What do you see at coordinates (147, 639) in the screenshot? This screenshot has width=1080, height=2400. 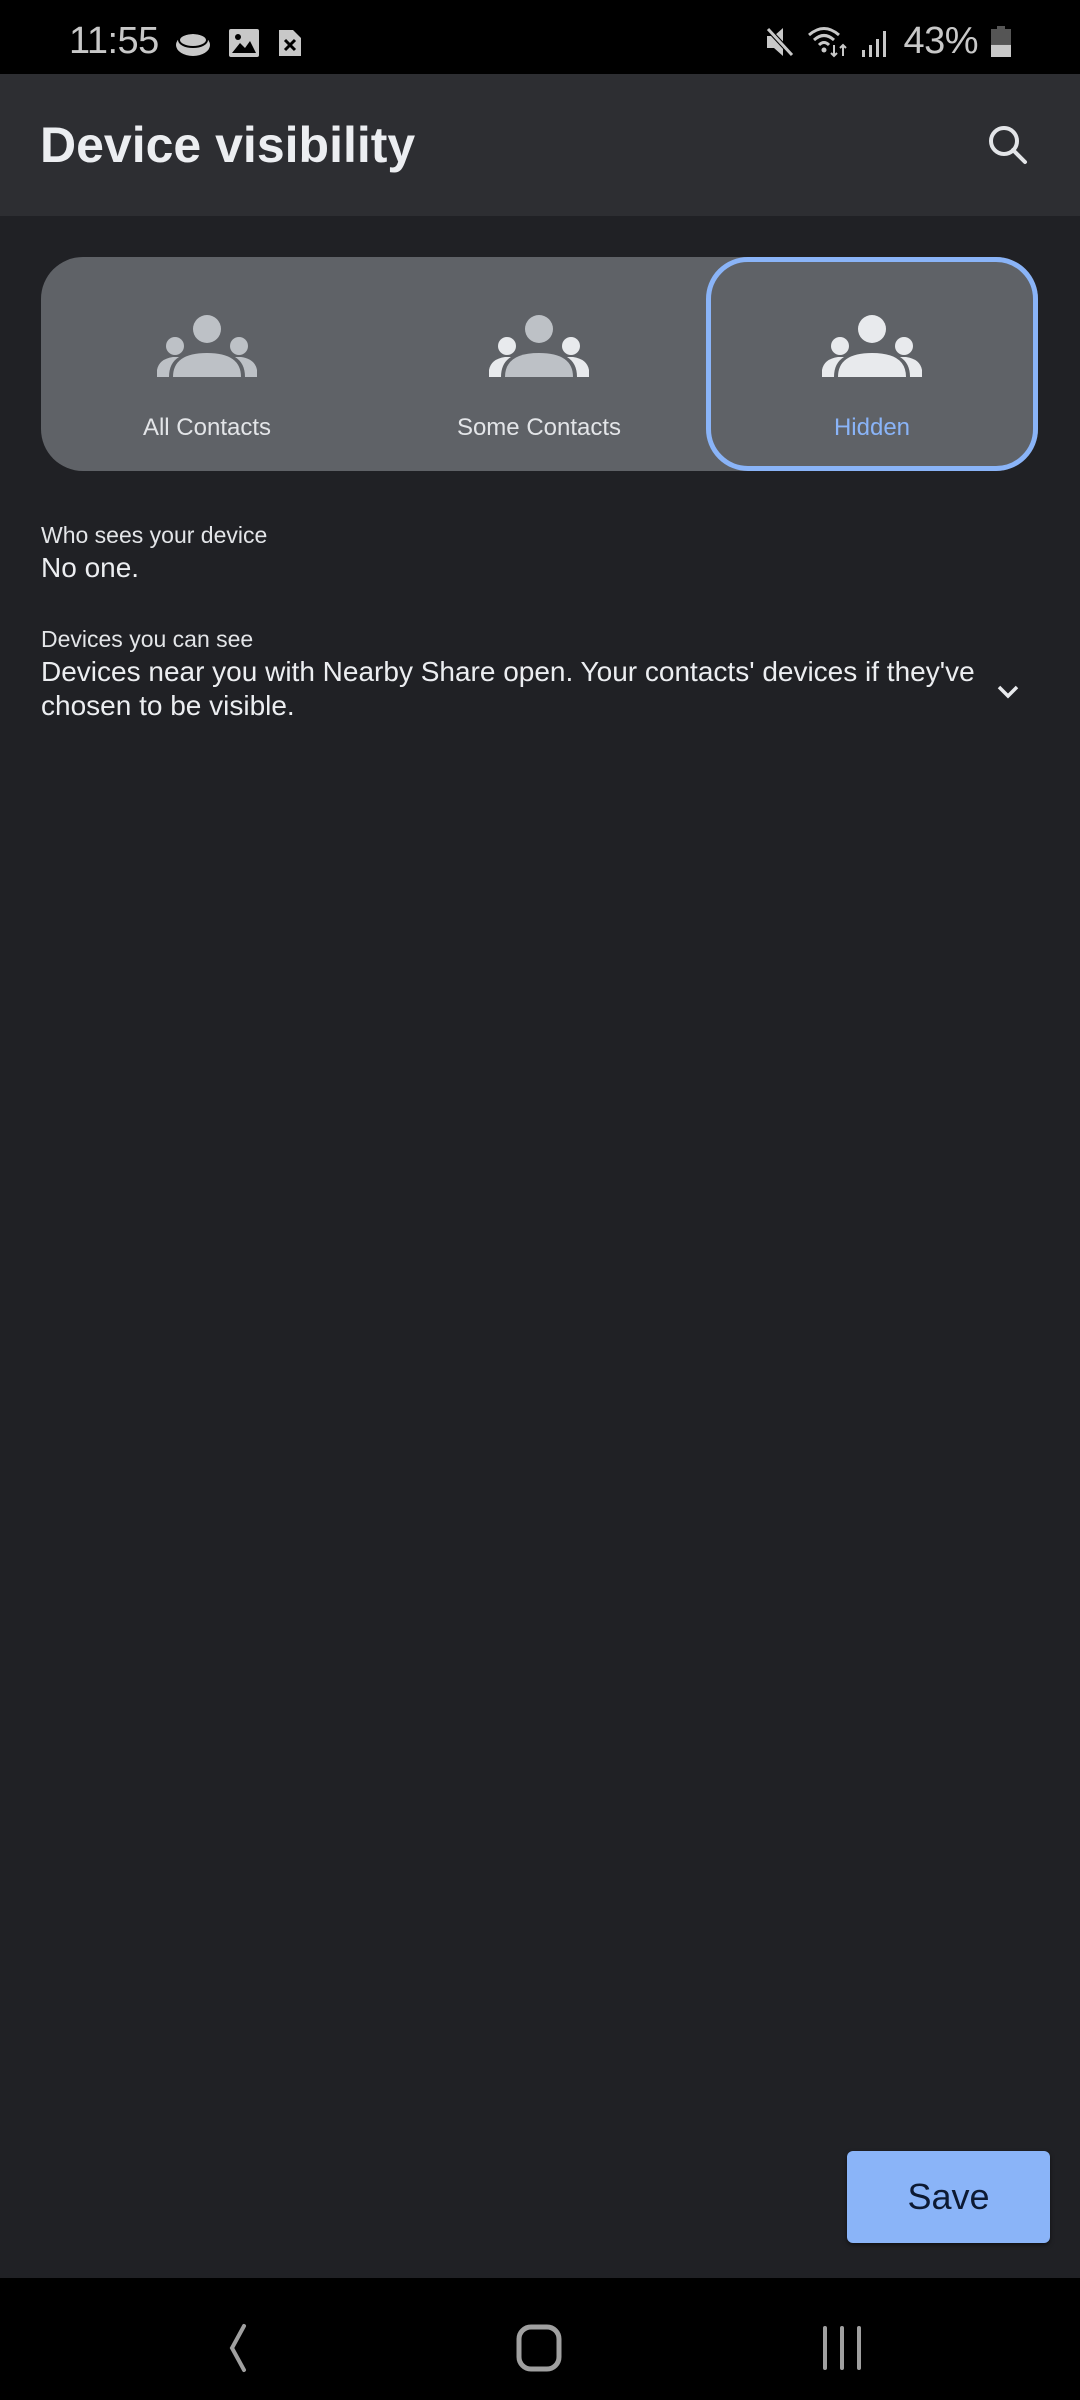 I see `devices-label: Devices you can see` at bounding box center [147, 639].